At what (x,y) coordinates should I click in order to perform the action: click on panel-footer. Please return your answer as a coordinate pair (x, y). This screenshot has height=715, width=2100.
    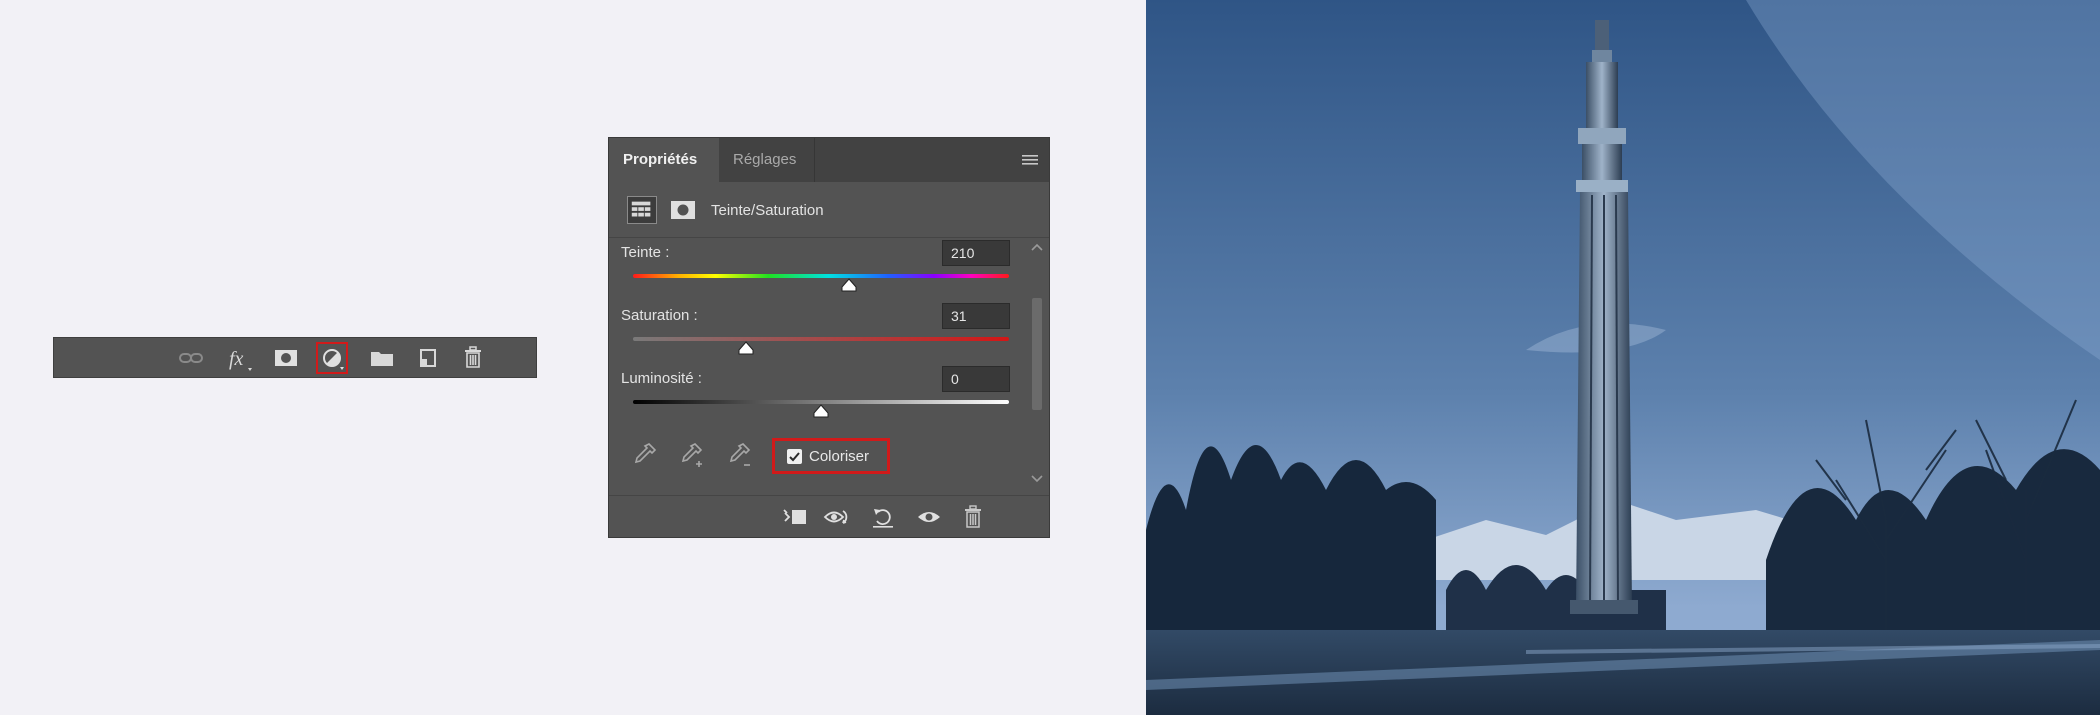
    Looking at the image, I should click on (829, 516).